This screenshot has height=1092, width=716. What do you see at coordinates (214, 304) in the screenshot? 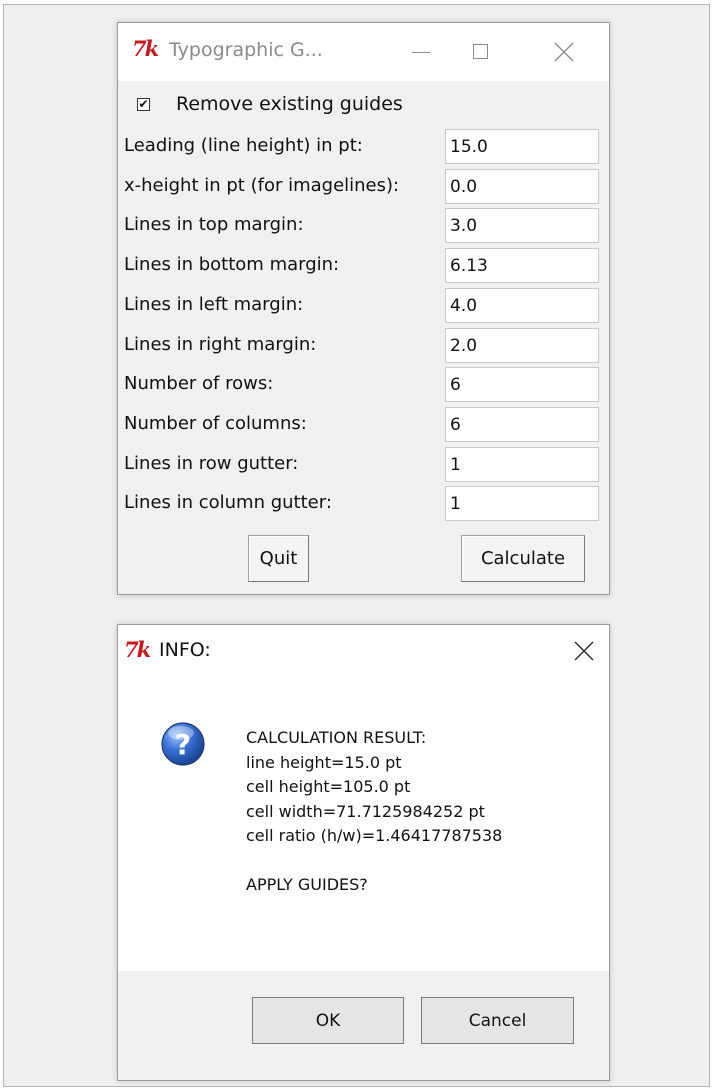
I see `field-label: Lines in left margin:` at bounding box center [214, 304].